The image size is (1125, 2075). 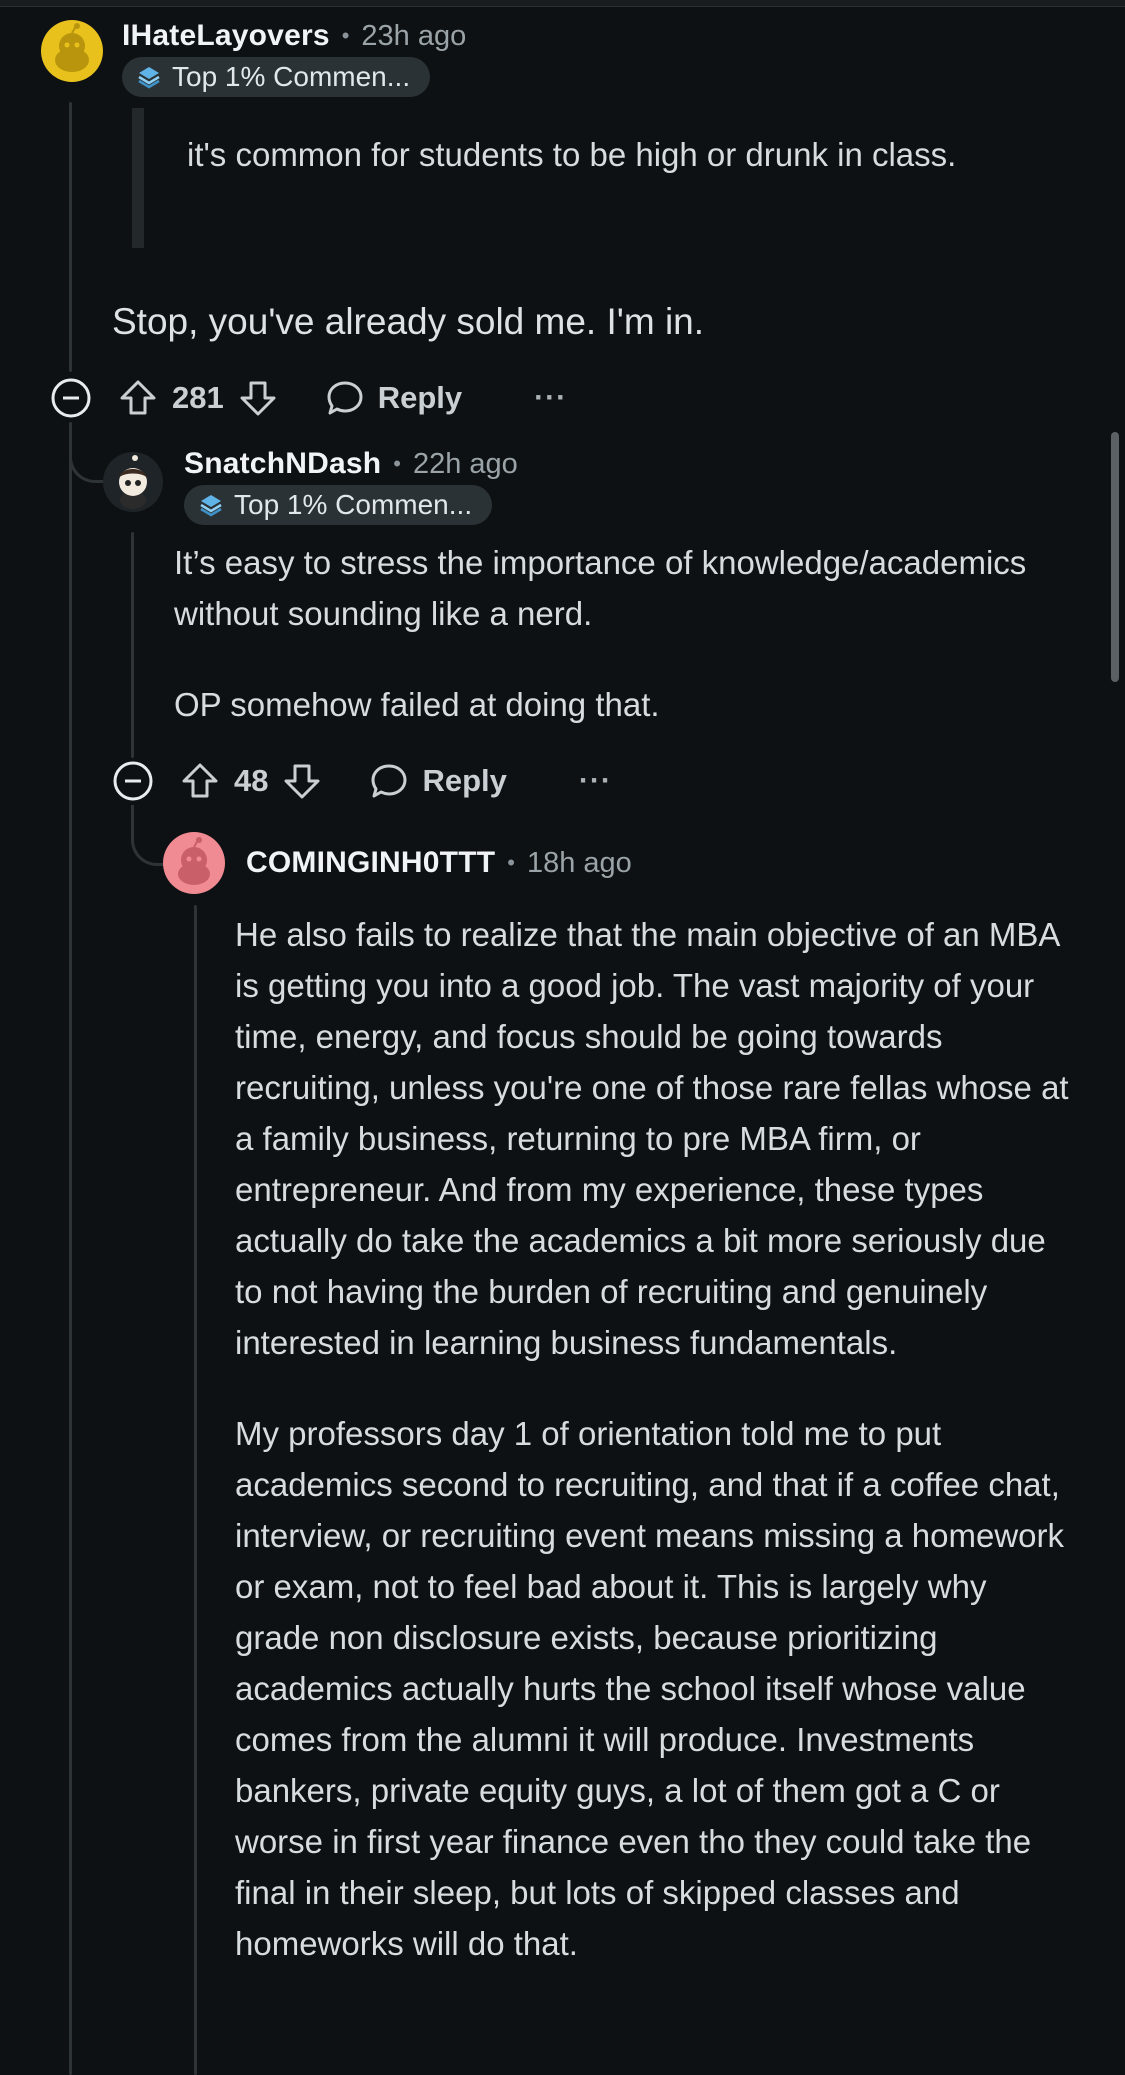 I want to click on comment-body: Stop, you've already sold me. I'm in., so click(x=592, y=321).